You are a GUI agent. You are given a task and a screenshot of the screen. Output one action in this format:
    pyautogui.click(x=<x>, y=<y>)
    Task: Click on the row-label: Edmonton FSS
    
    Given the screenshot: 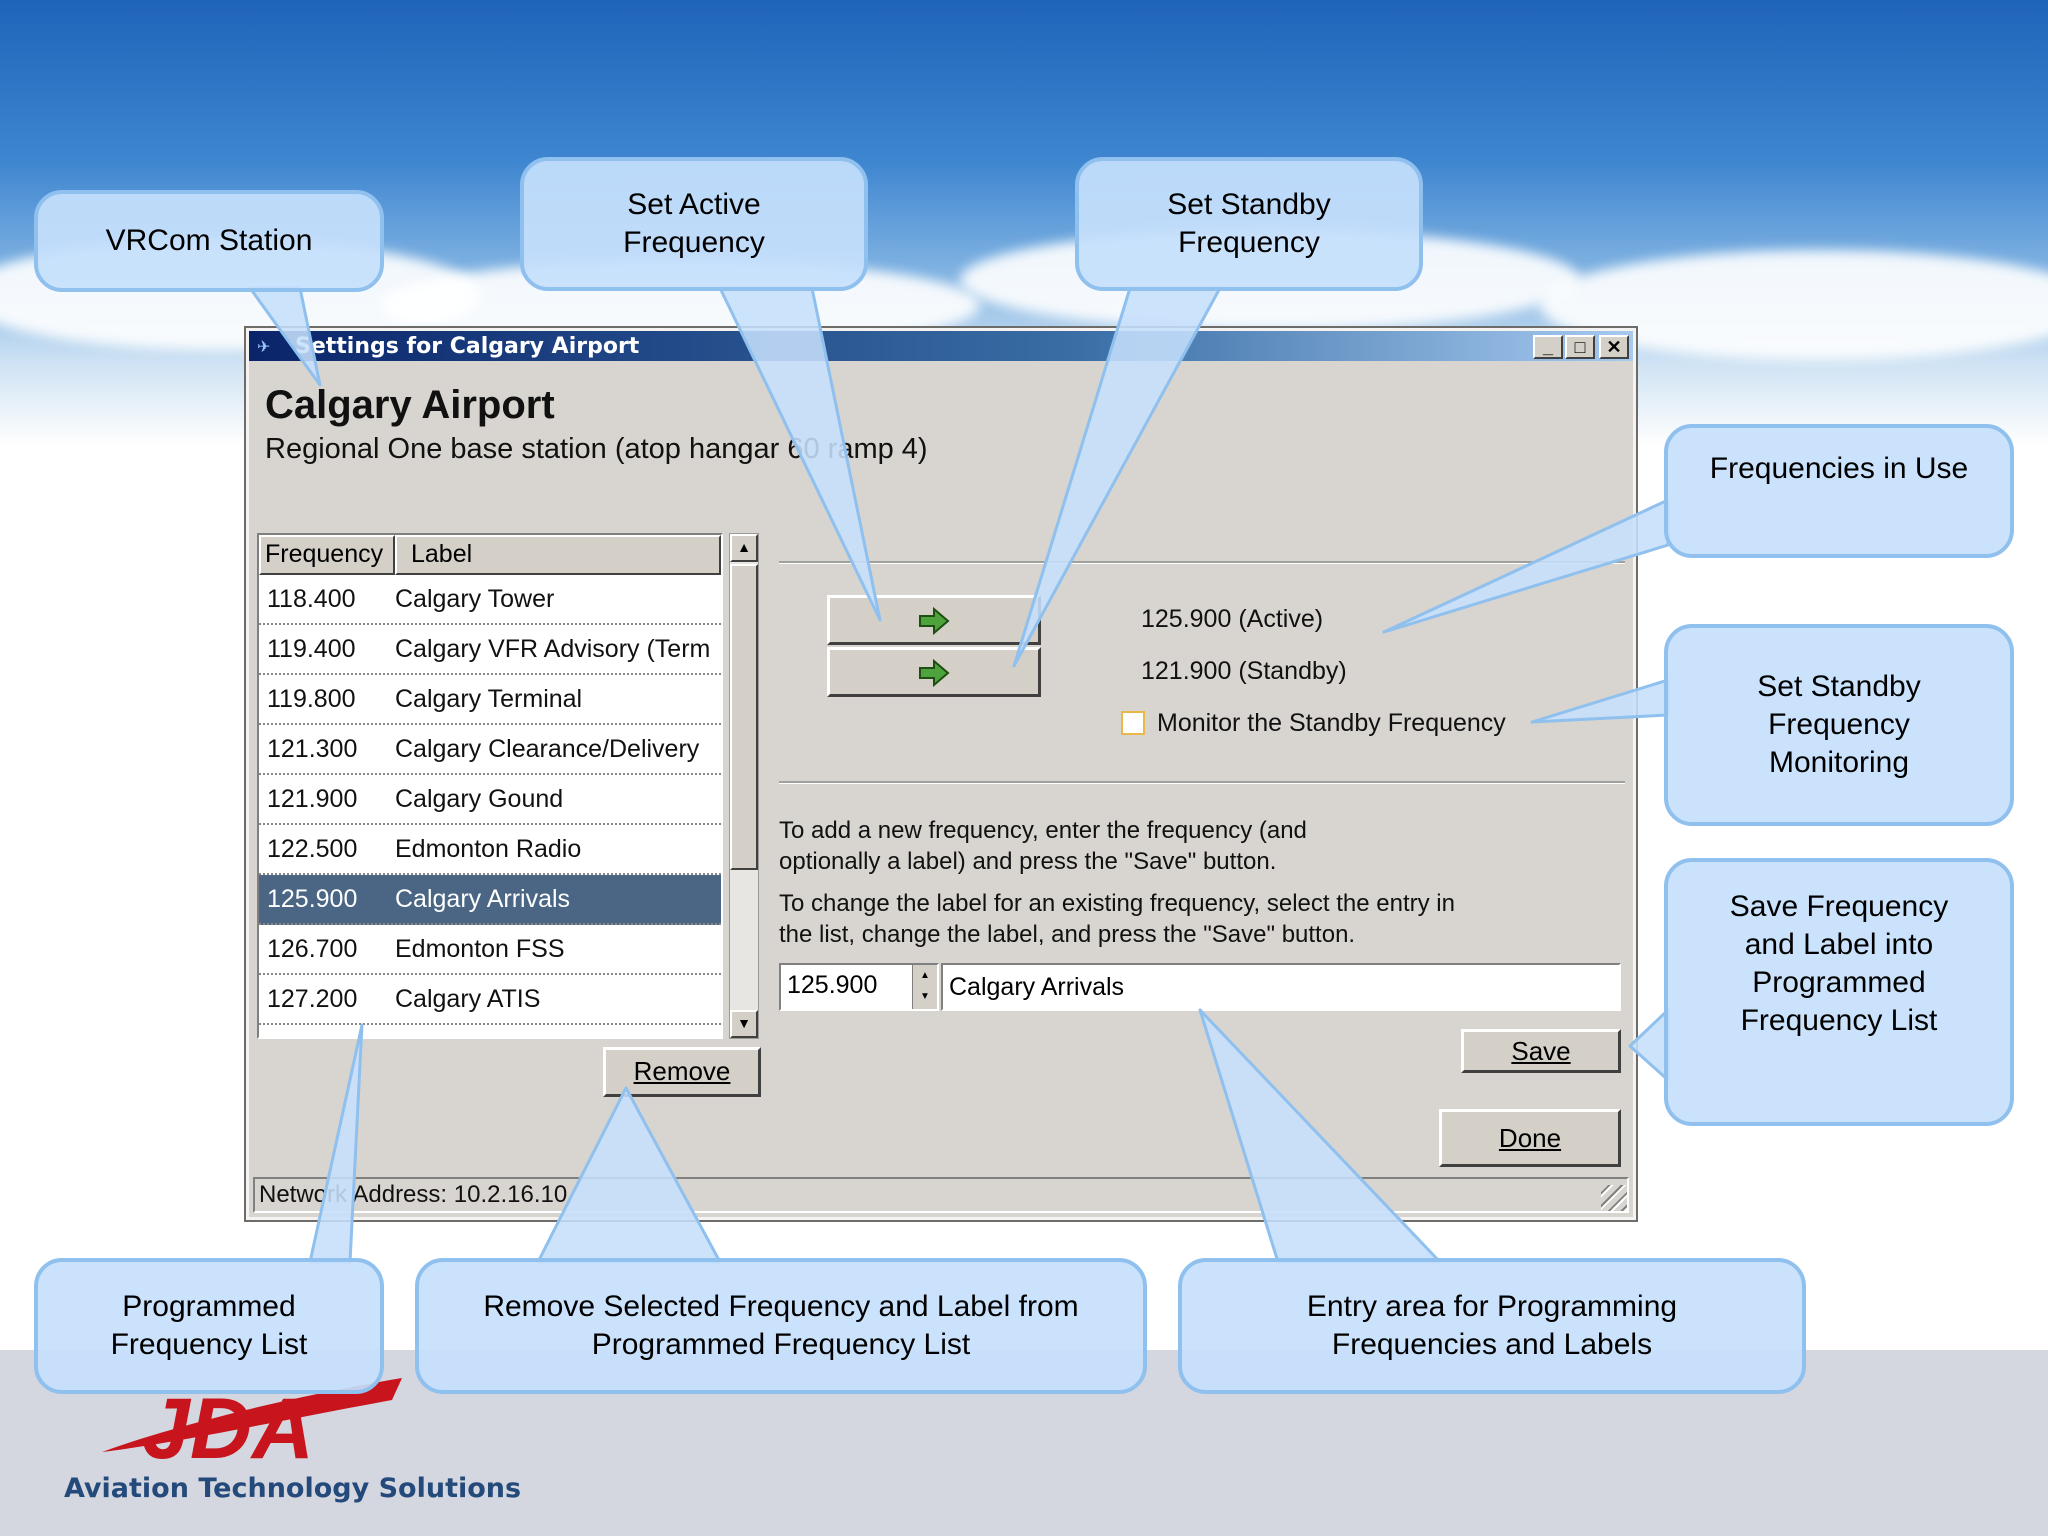 What is the action you would take?
    pyautogui.click(x=480, y=949)
    